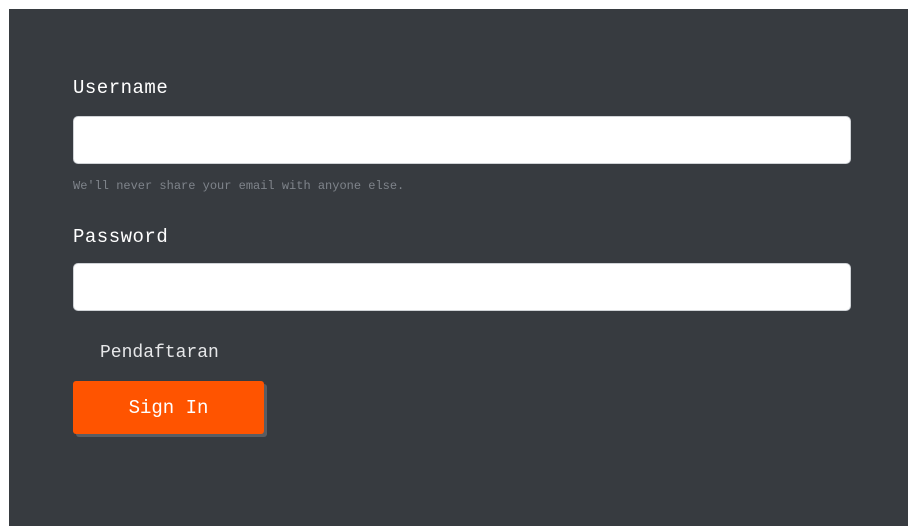  What do you see at coordinates (462, 140) in the screenshot?
I see `username-input` at bounding box center [462, 140].